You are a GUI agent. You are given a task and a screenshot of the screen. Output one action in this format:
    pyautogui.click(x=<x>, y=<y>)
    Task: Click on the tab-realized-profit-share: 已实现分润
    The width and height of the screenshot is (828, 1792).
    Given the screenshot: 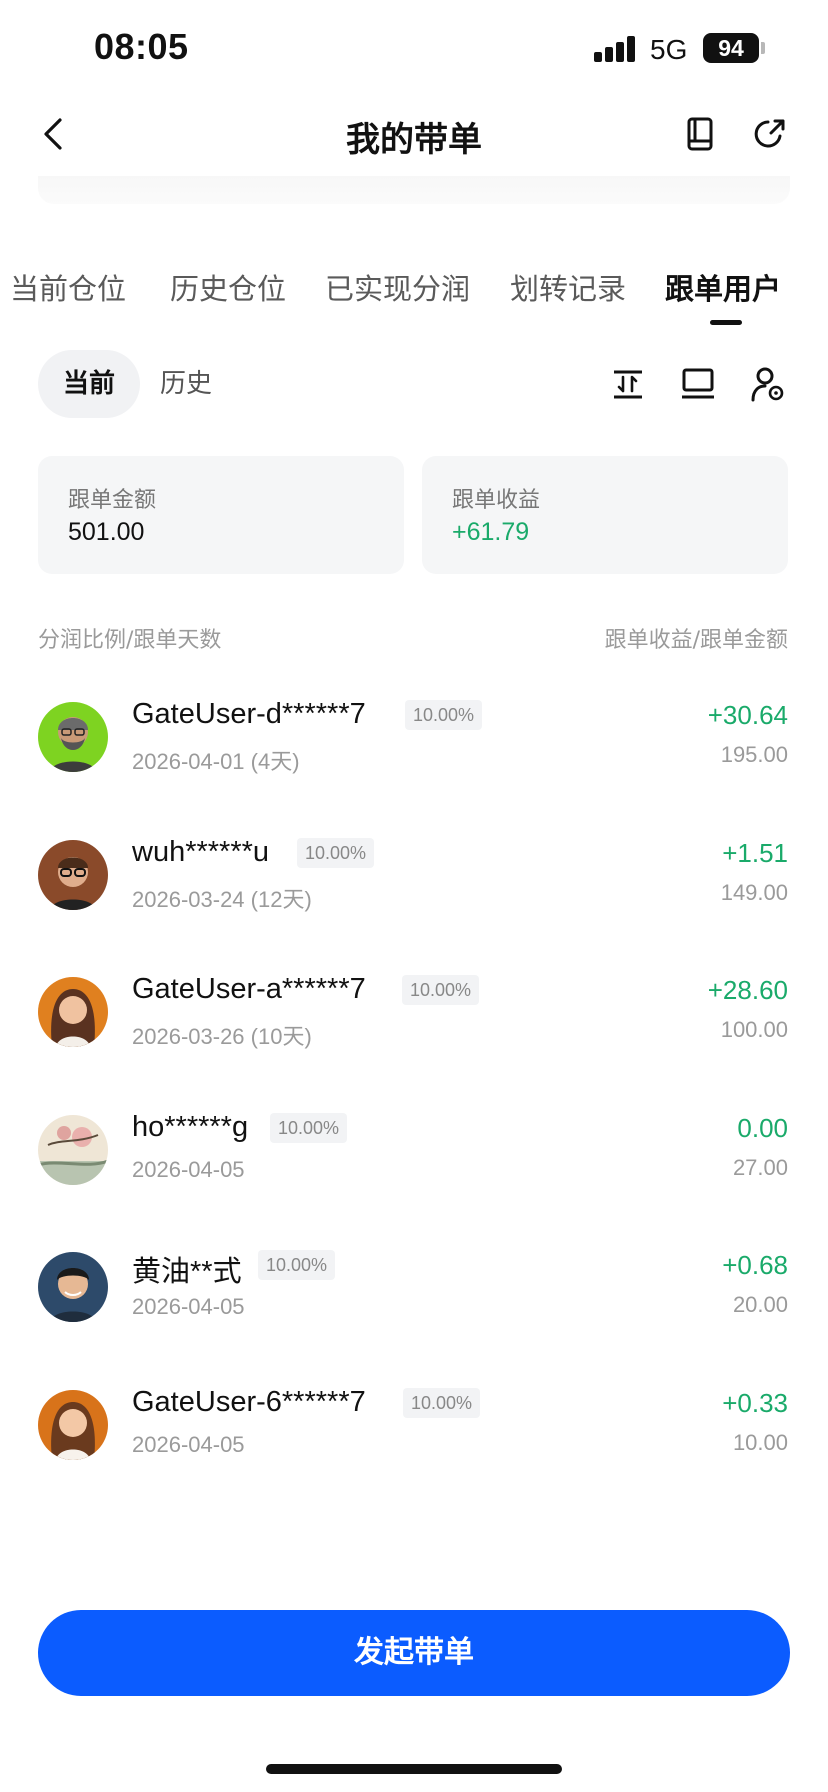 What is the action you would take?
    pyautogui.click(x=397, y=287)
    